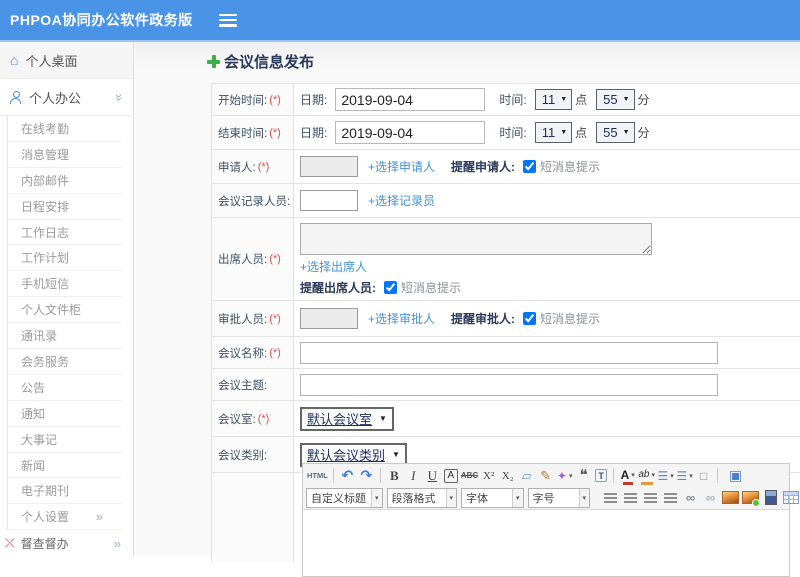 This screenshot has width=800, height=577. What do you see at coordinates (601, 475) in the screenshot?
I see `paste-text-icon: T` at bounding box center [601, 475].